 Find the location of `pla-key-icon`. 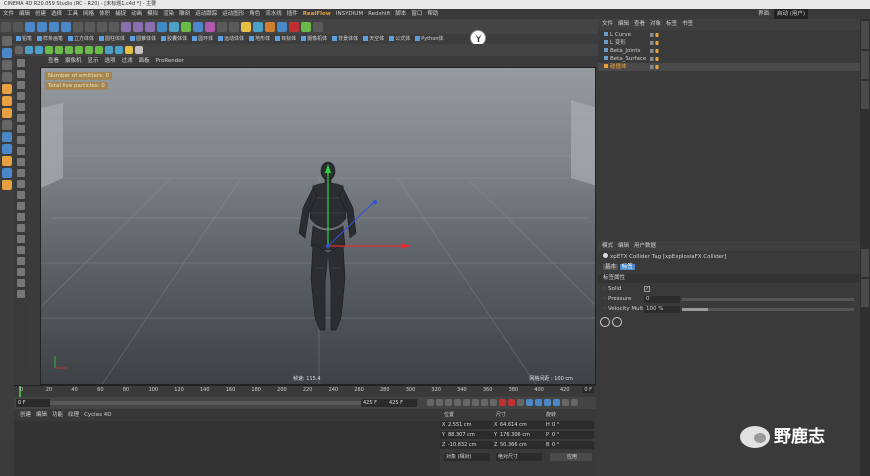

pla-key-icon is located at coordinates (565, 402).